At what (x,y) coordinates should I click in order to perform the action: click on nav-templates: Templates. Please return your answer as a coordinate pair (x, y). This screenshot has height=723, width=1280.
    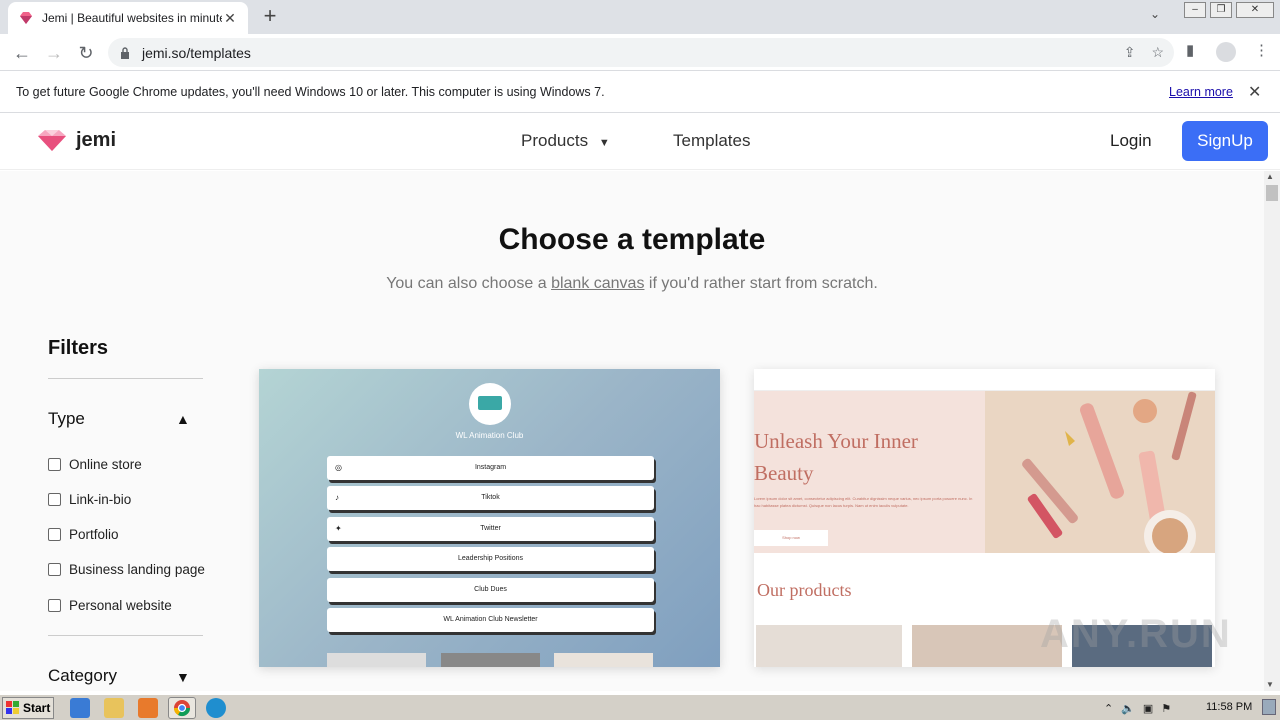
    Looking at the image, I should click on (711, 141).